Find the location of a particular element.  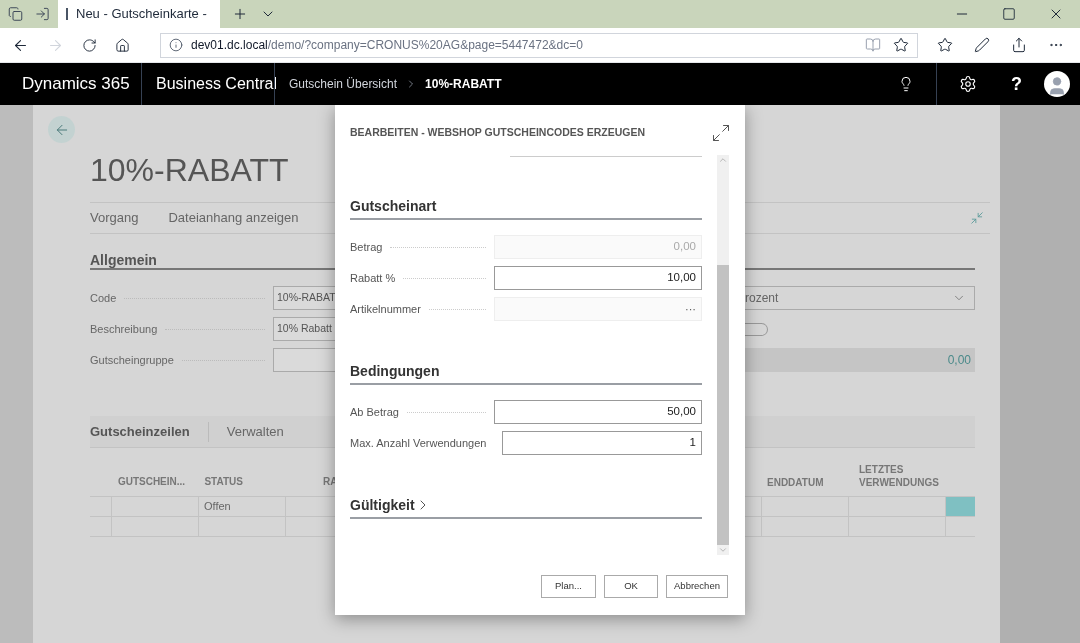

scrollbar is located at coordinates (723, 355).